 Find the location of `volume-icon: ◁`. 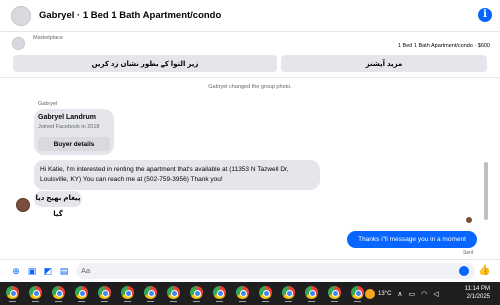

volume-icon: ◁ is located at coordinates (435, 294).